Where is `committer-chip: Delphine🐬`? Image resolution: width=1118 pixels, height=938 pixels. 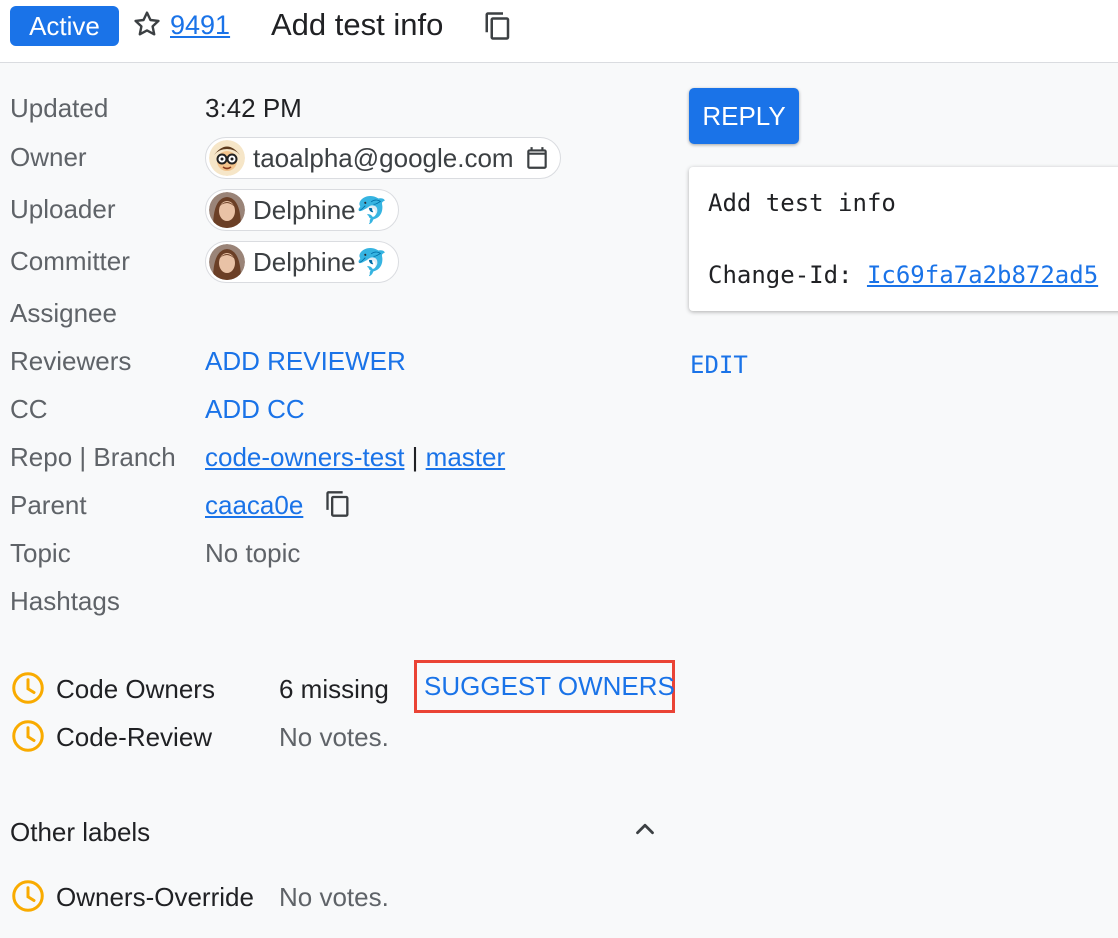 committer-chip: Delphine🐬 is located at coordinates (302, 262).